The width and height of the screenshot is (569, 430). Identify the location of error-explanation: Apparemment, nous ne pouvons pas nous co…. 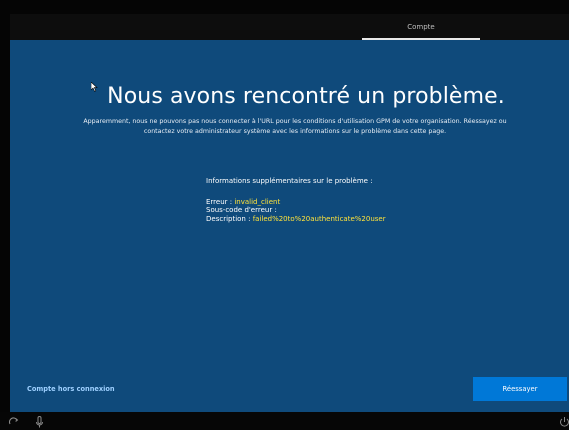
(295, 127).